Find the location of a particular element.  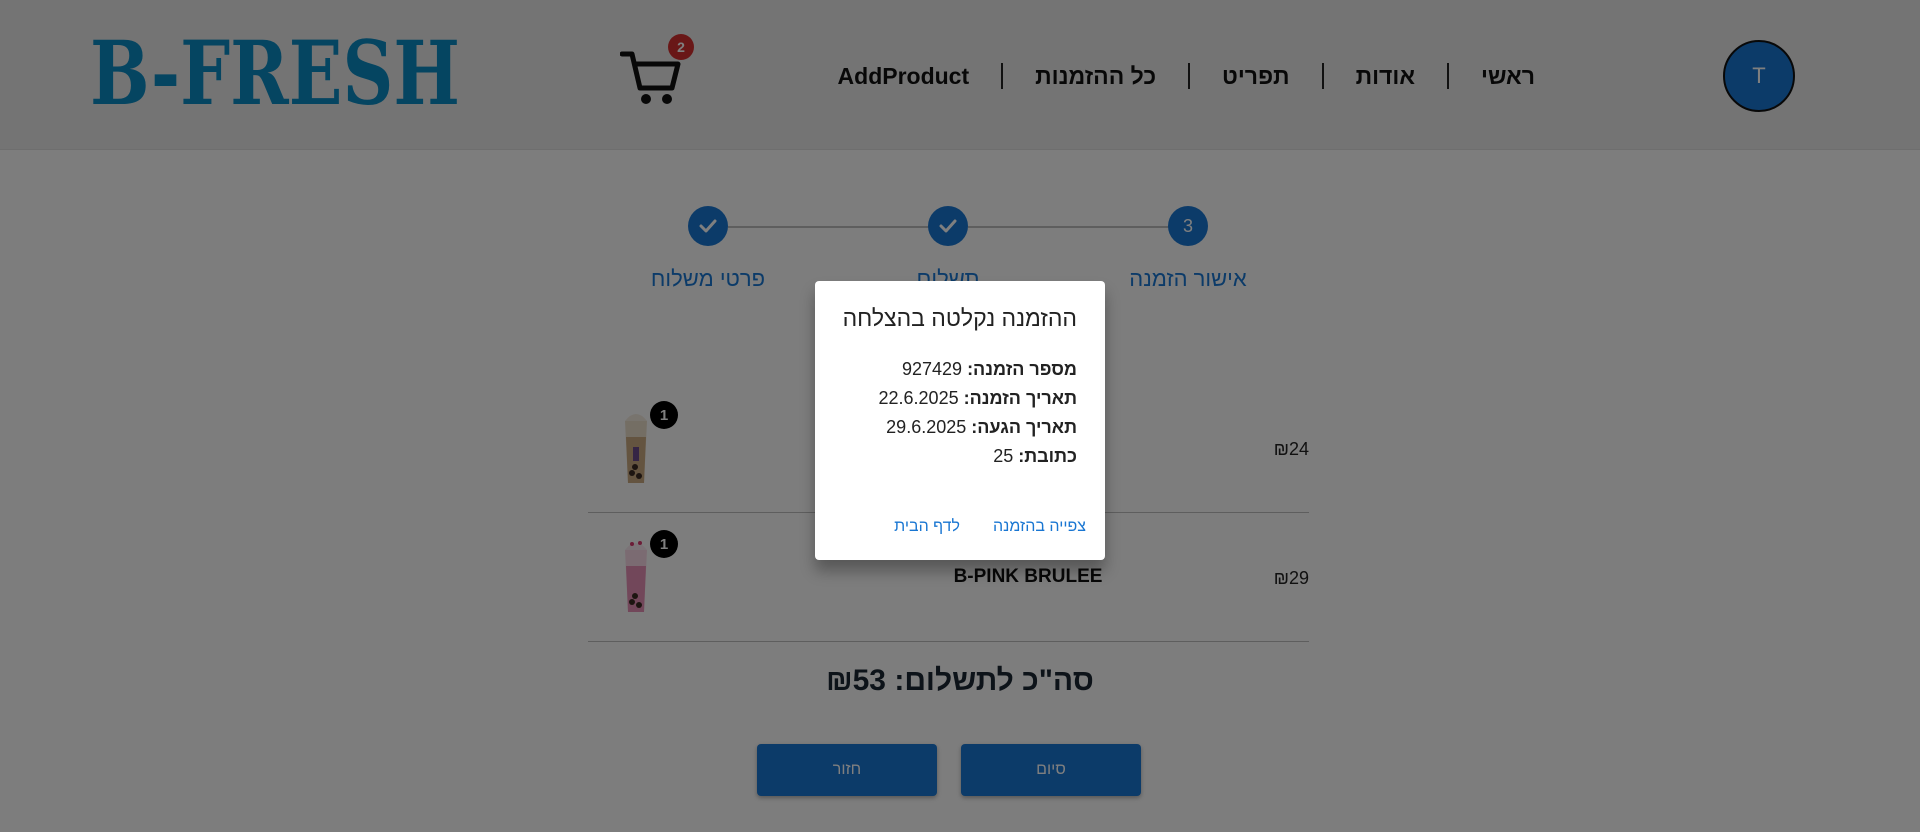

view-order-button: צפייה בהזמנה is located at coordinates (1039, 527).